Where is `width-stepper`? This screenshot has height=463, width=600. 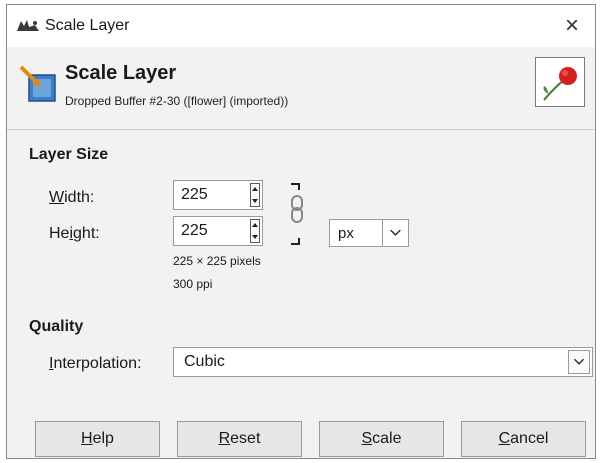 width-stepper is located at coordinates (255, 195).